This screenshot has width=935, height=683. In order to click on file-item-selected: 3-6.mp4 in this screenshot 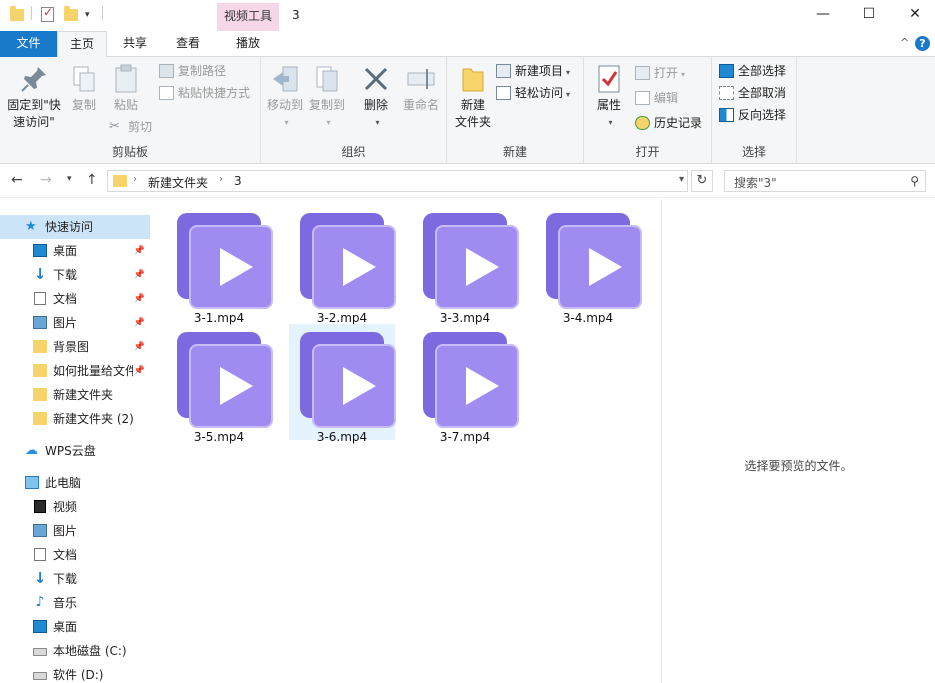, I will do `click(342, 384)`.